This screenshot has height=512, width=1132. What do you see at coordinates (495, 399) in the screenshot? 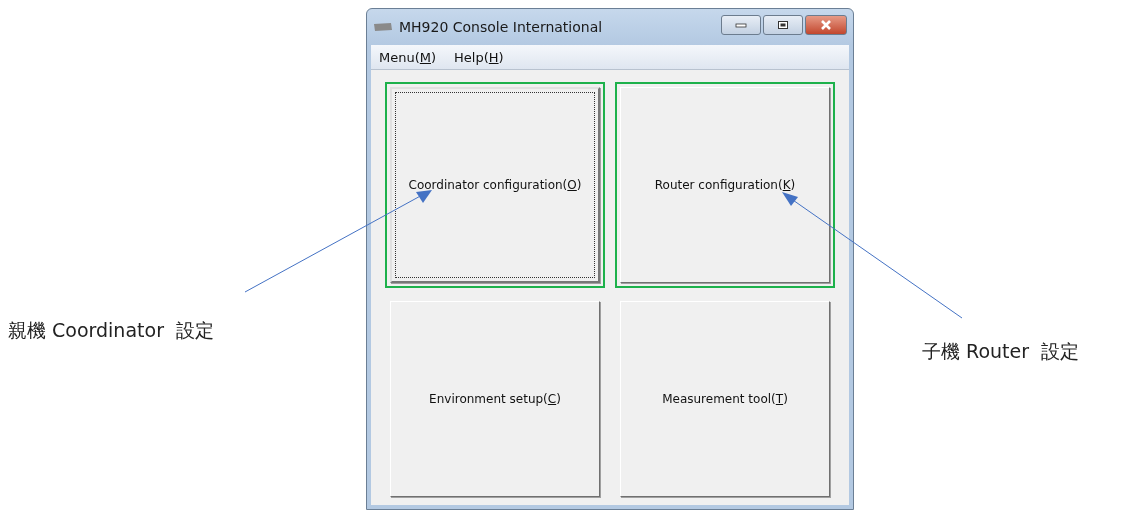
I see `option-button: Environment setup(C)` at bounding box center [495, 399].